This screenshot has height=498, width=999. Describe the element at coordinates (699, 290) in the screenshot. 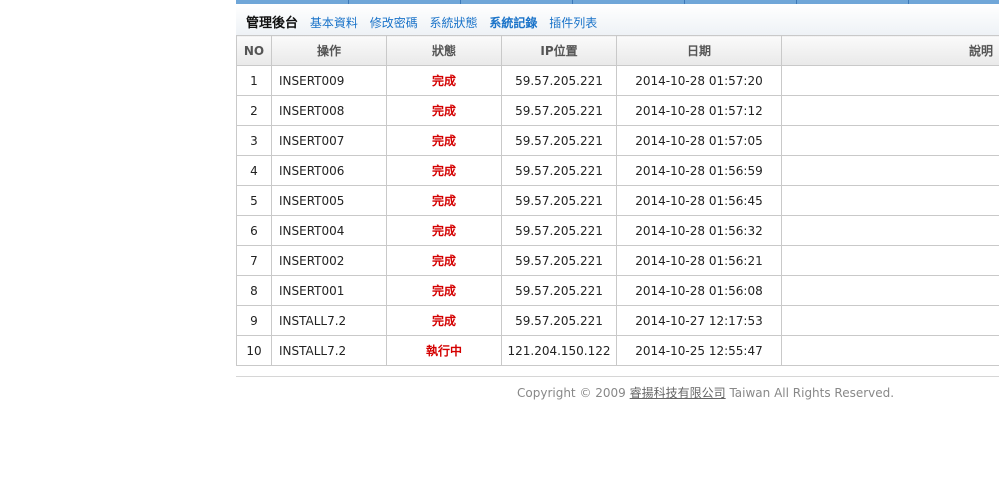

I see `cell-date: 2014-10-28 01:56:08` at that location.